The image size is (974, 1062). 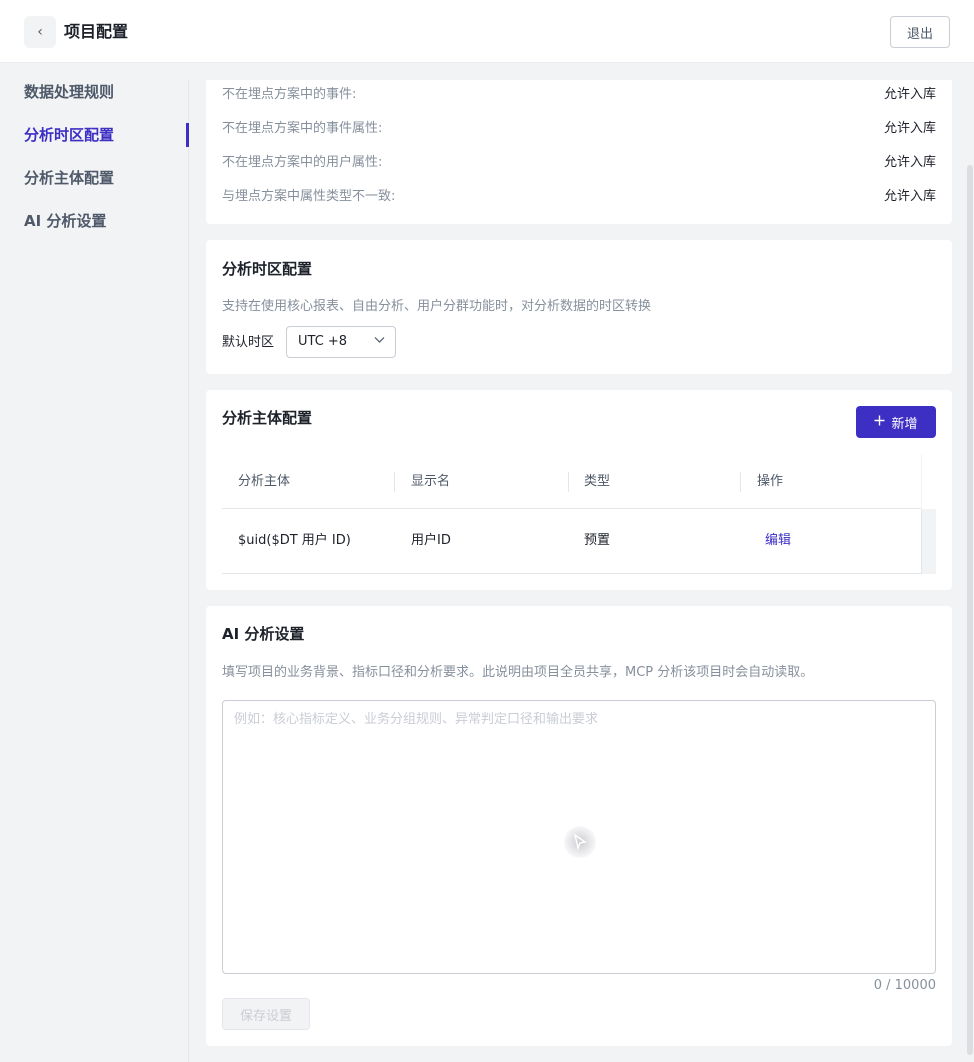 I want to click on edit-link: 编辑, so click(x=778, y=541).